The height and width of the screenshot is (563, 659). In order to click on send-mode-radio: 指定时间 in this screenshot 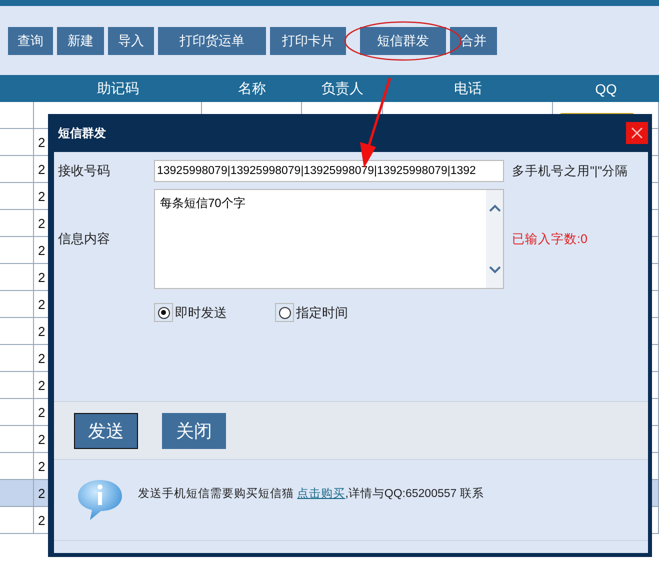, I will do `click(311, 312)`.